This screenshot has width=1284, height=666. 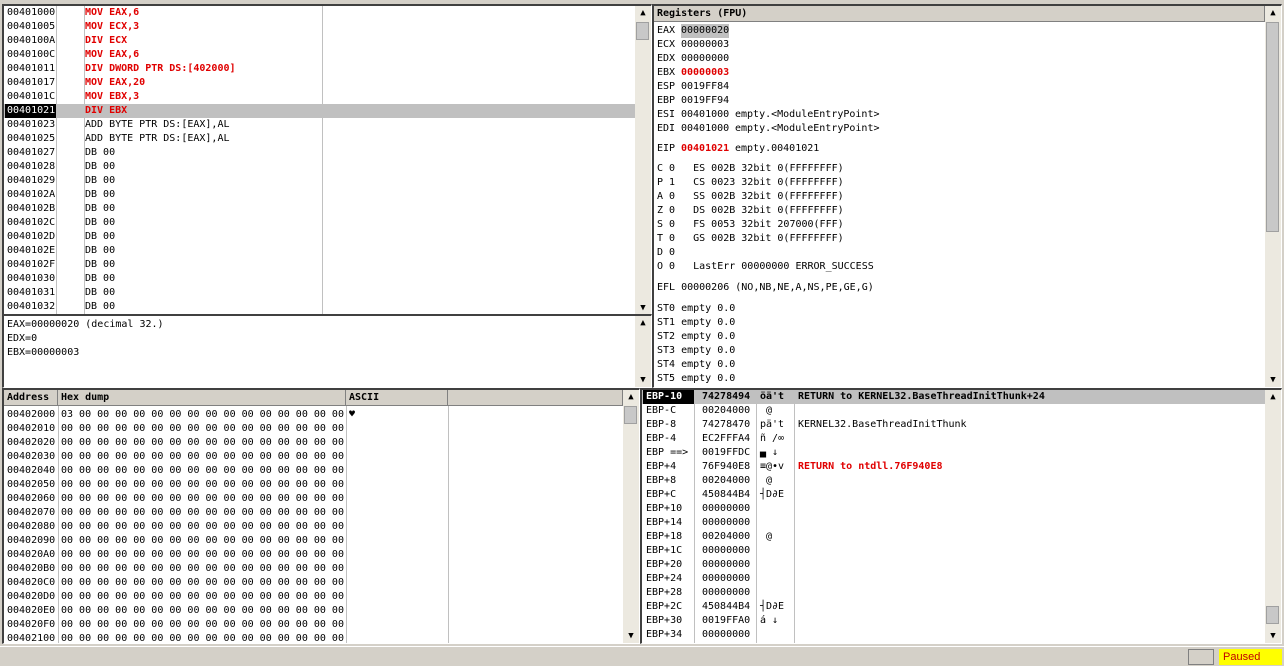 What do you see at coordinates (705, 87) in the screenshot?
I see `register-value: 0019FF84` at bounding box center [705, 87].